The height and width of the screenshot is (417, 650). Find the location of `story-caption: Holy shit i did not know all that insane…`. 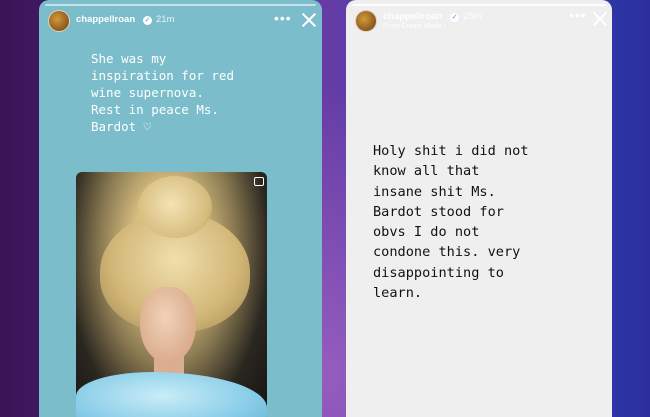

story-caption: Holy shit i did not know all that insane… is located at coordinates (451, 222).